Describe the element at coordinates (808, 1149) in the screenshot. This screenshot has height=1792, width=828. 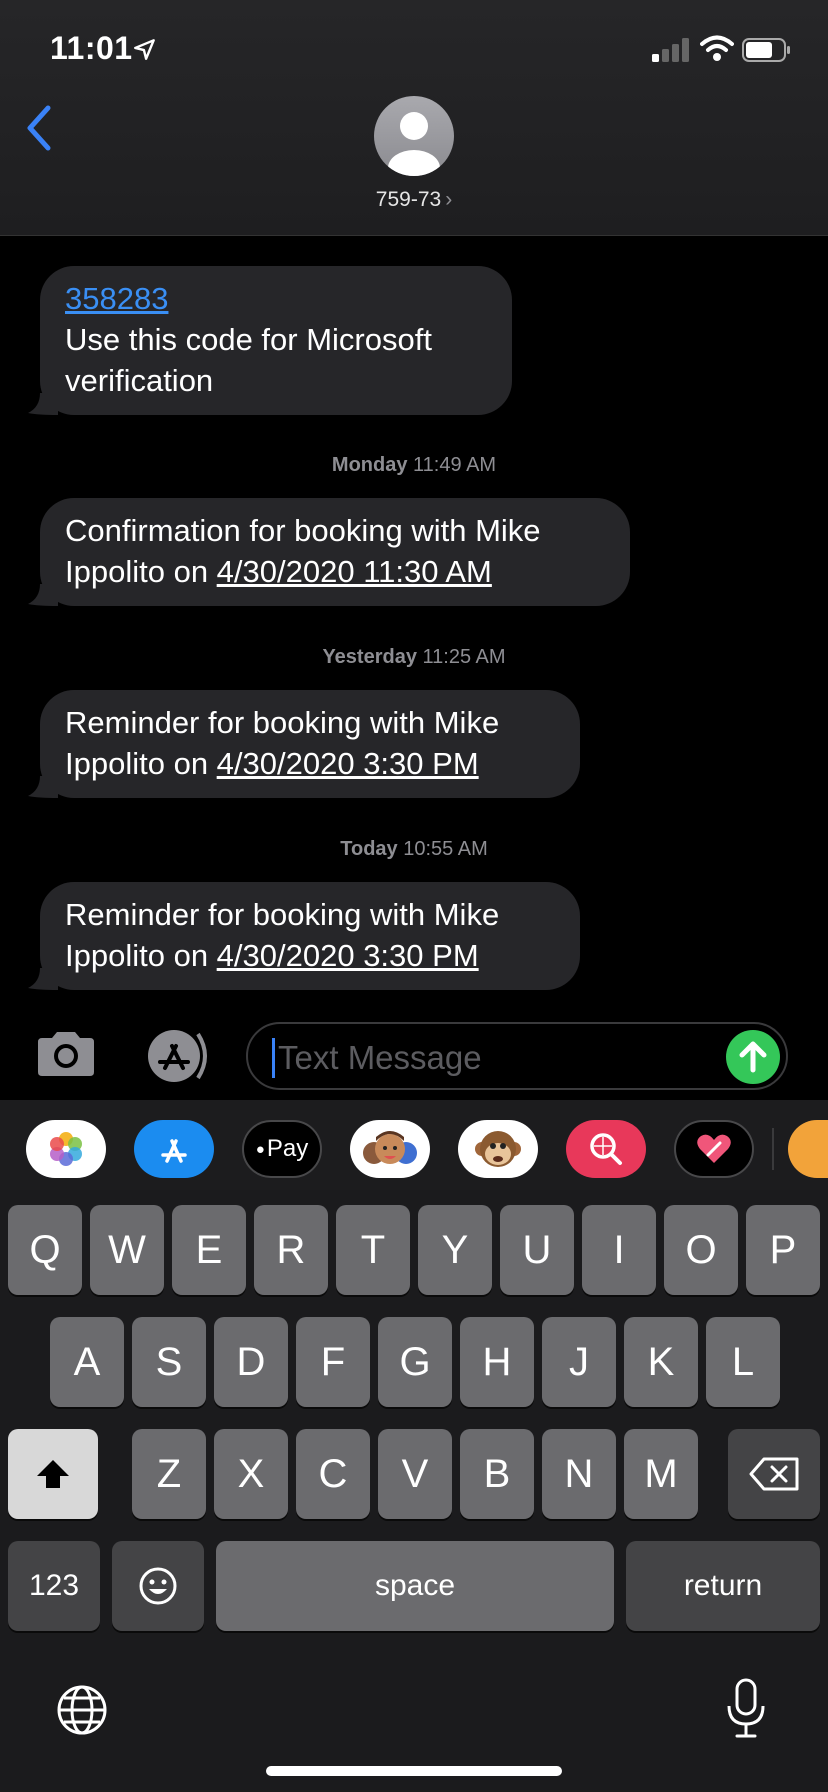
I see `more-apps` at that location.